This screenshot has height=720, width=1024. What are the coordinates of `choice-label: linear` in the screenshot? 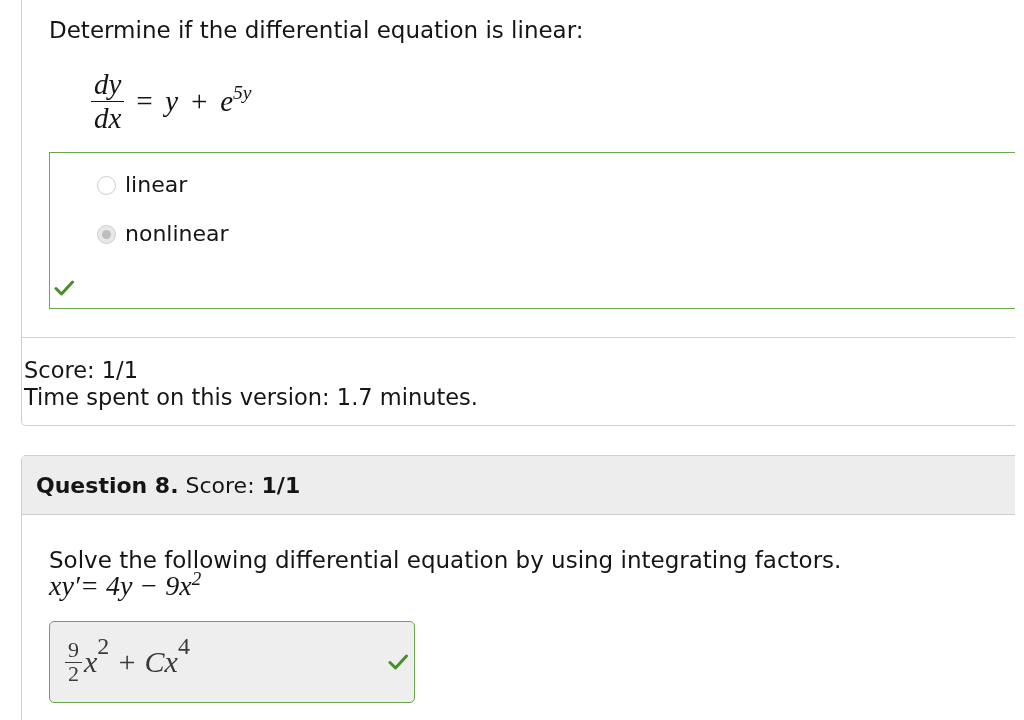 It's located at (156, 185).